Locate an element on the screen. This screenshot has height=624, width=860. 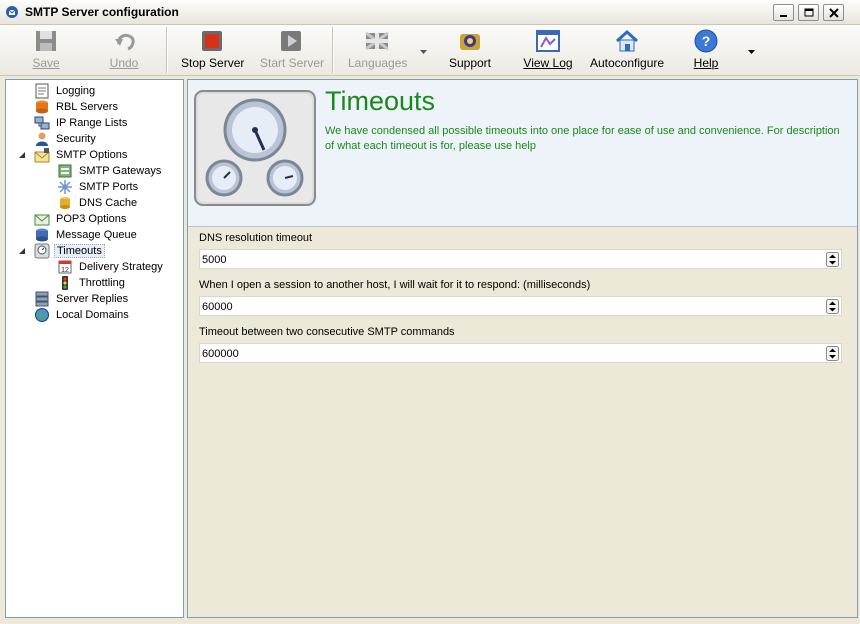
stop-server-button: Stop Server is located at coordinates (213, 50).